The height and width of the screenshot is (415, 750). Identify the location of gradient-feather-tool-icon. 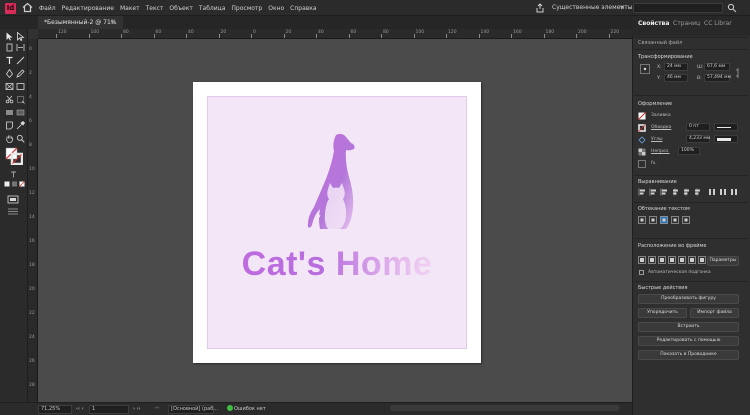
(20, 112).